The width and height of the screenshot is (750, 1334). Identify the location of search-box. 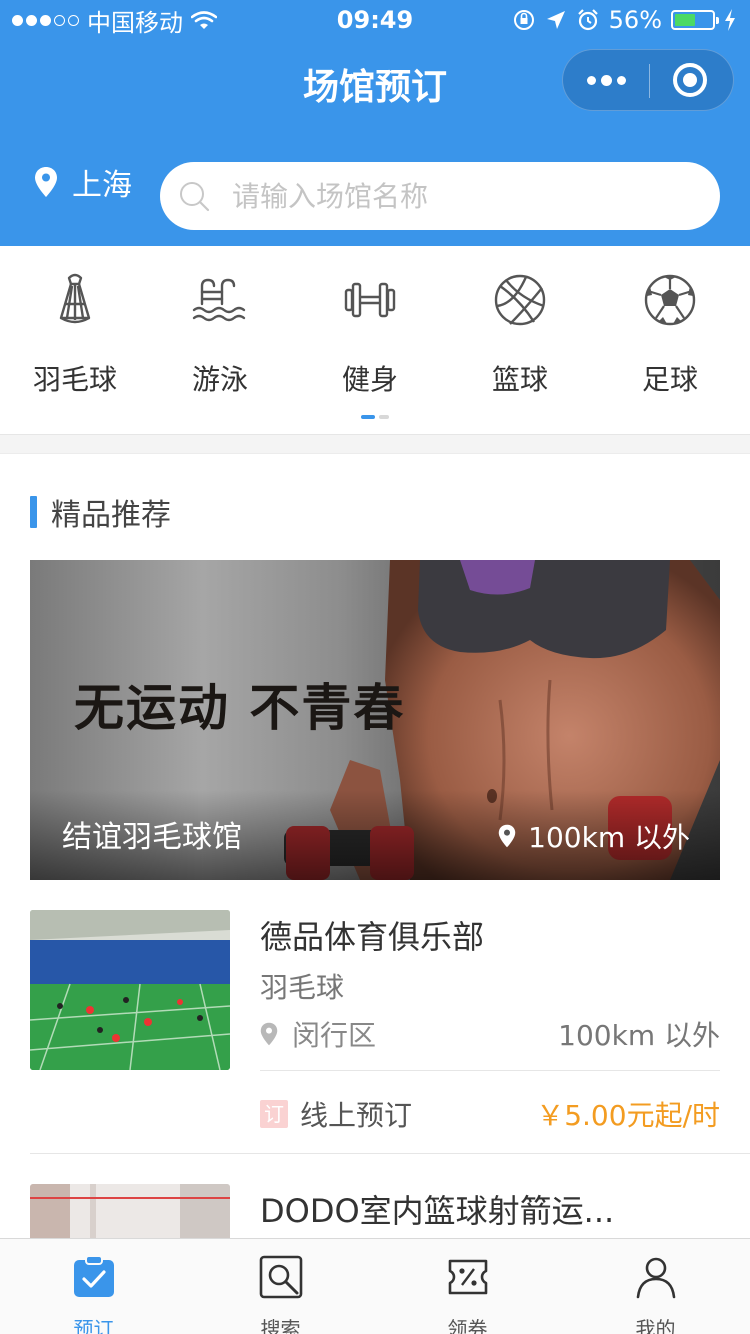
(440, 196).